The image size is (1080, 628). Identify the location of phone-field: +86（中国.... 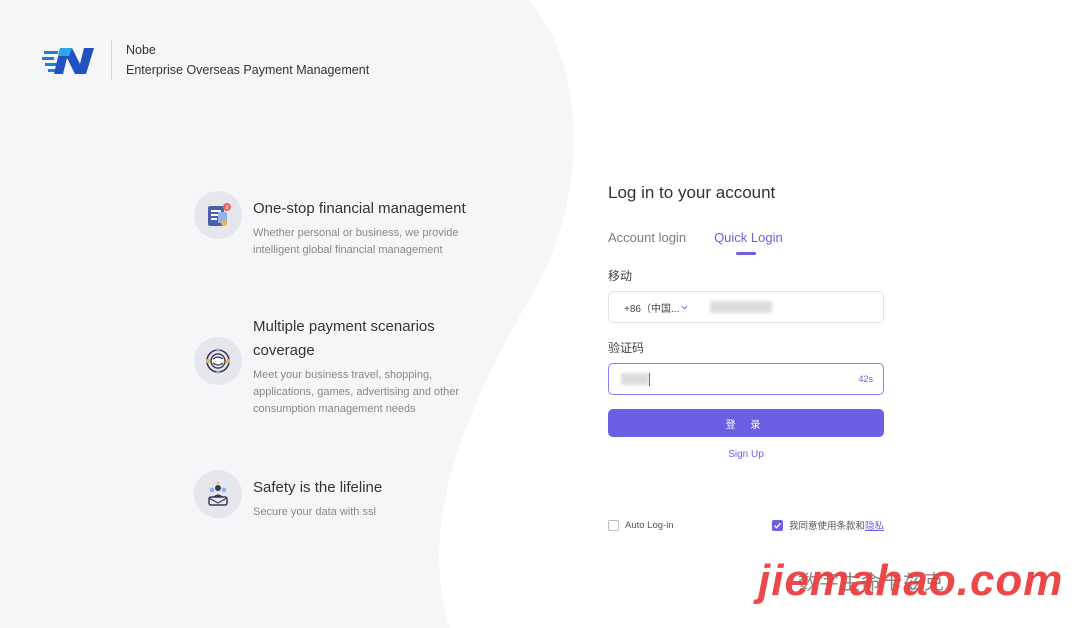
(746, 307).